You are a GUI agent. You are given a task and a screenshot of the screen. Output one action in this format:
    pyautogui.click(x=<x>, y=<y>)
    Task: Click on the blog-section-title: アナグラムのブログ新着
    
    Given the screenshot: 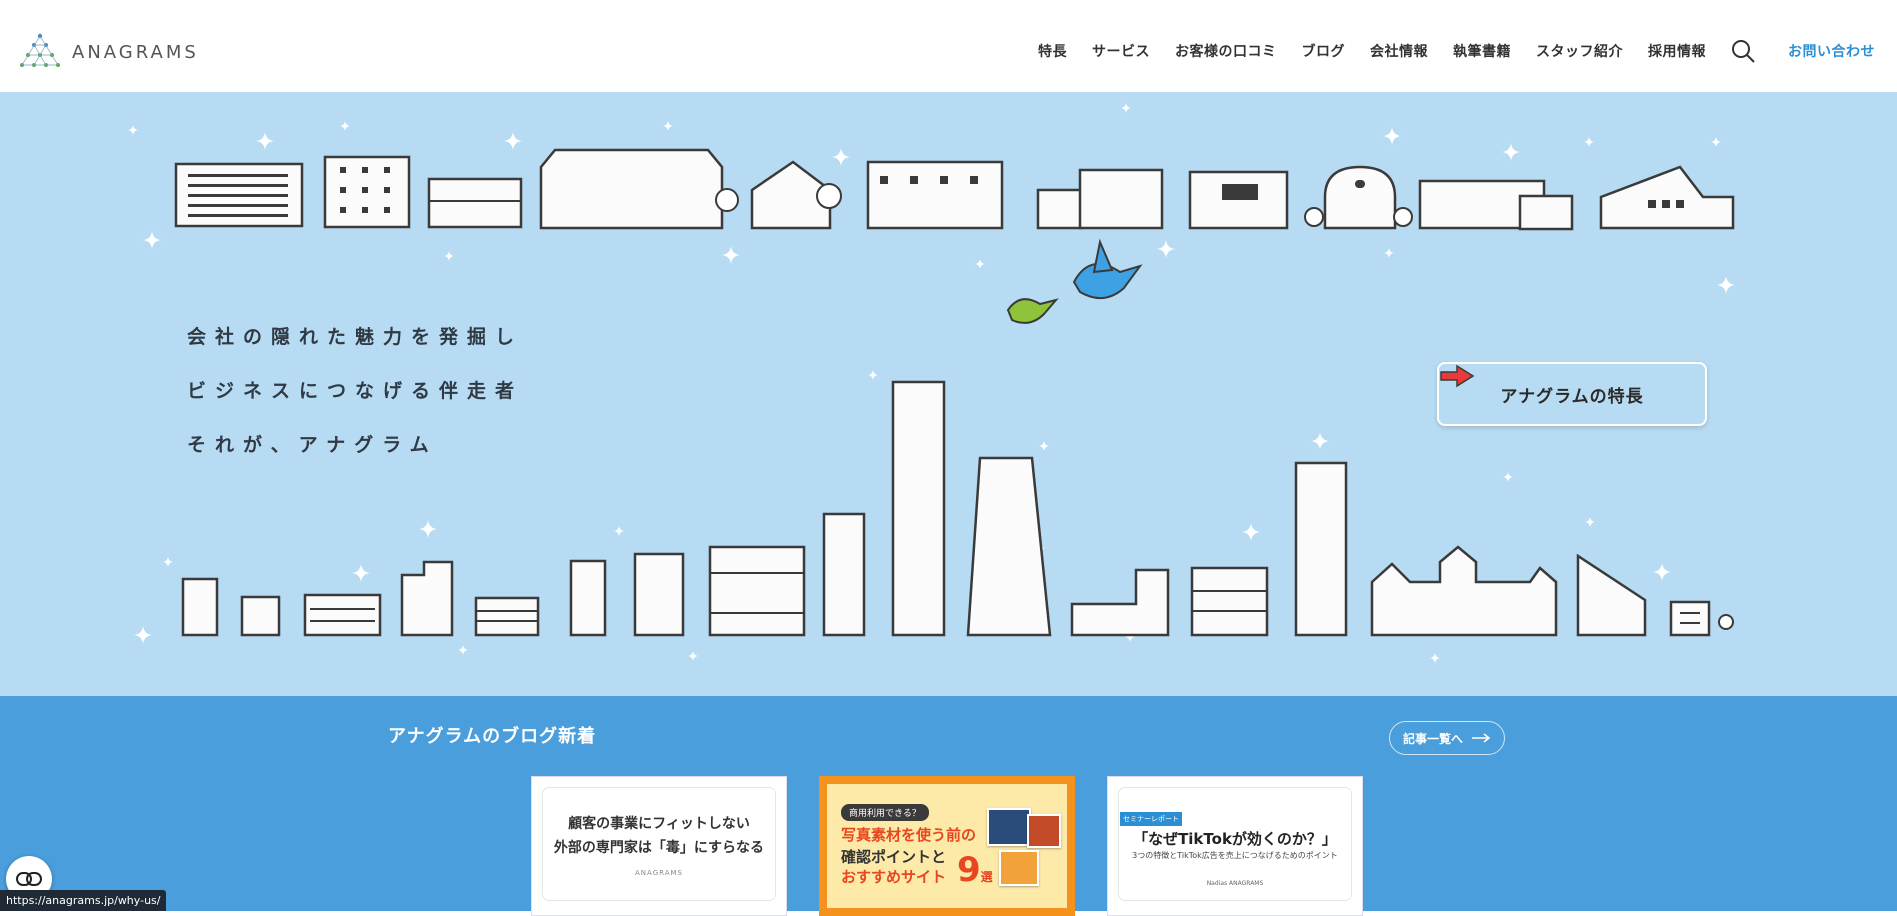 What is the action you would take?
    pyautogui.click(x=492, y=736)
    